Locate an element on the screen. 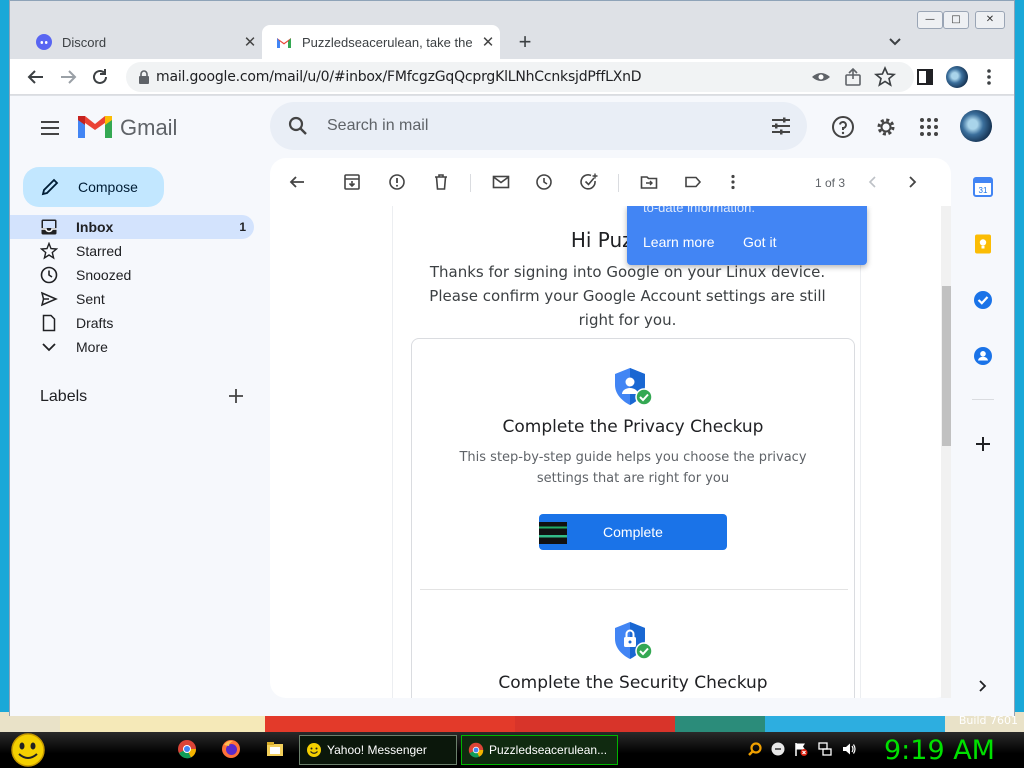 This screenshot has width=1024, height=768. get-addons-plus-icon is located at coordinates (983, 444).